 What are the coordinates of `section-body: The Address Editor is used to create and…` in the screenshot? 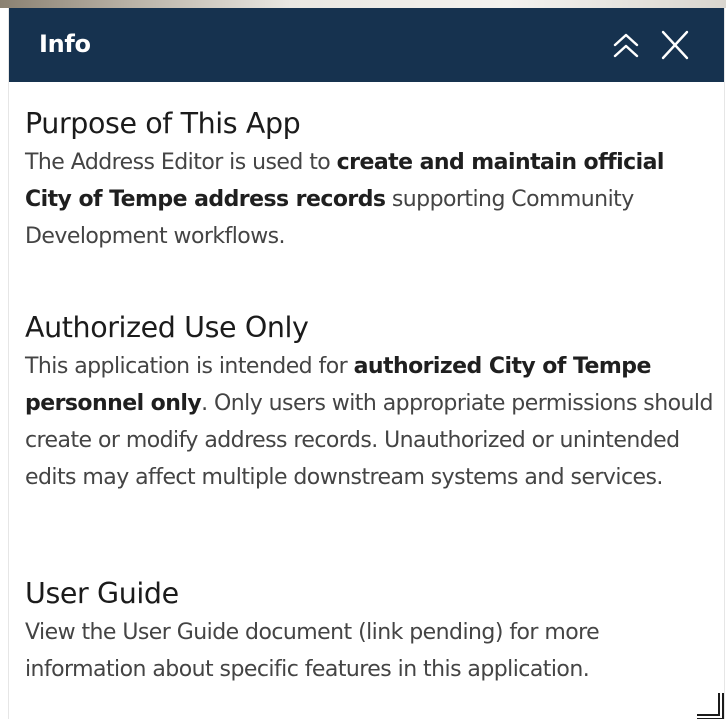 It's located at (370, 199).